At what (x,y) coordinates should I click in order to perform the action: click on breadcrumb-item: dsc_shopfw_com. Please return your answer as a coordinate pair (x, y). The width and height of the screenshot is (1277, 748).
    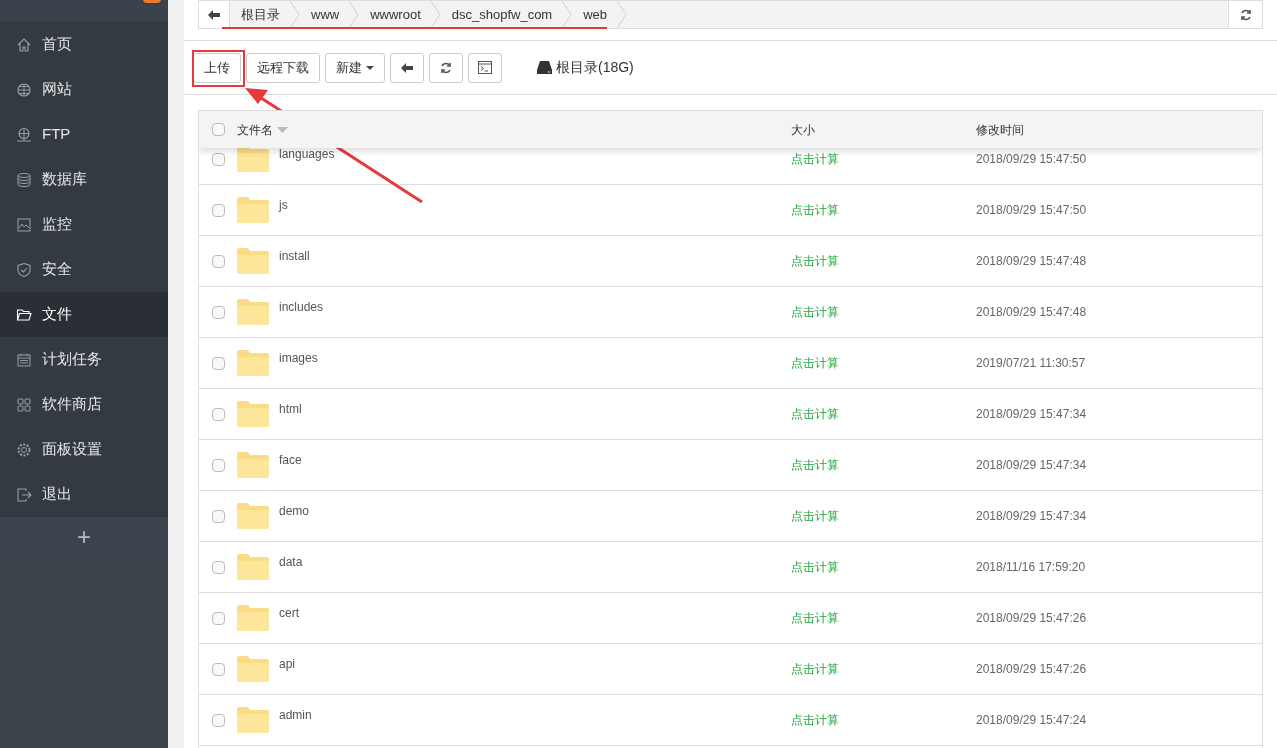
    Looking at the image, I should click on (506, 14).